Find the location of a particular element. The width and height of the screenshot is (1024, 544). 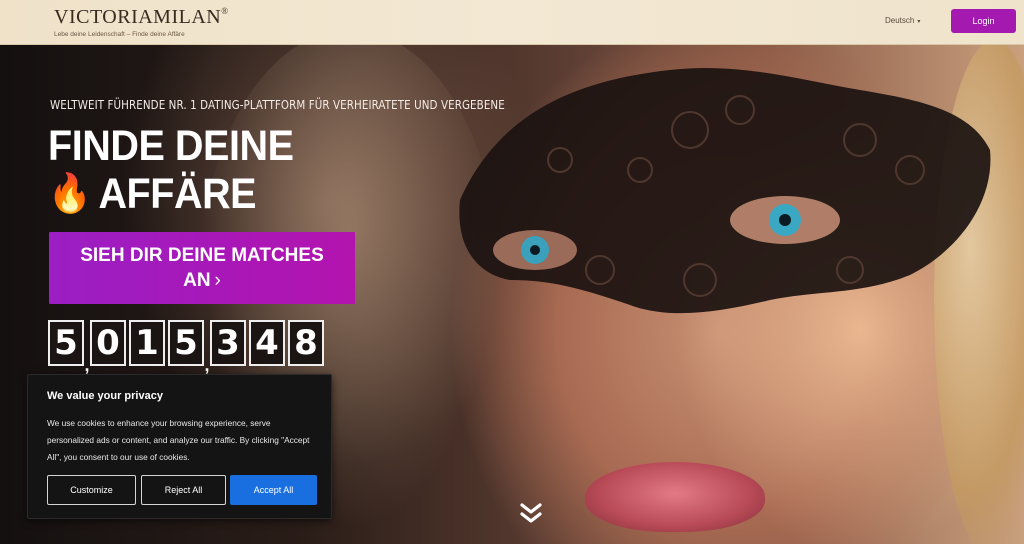

logo-wordmark: VictoriaMilan® is located at coordinates (141, 17).